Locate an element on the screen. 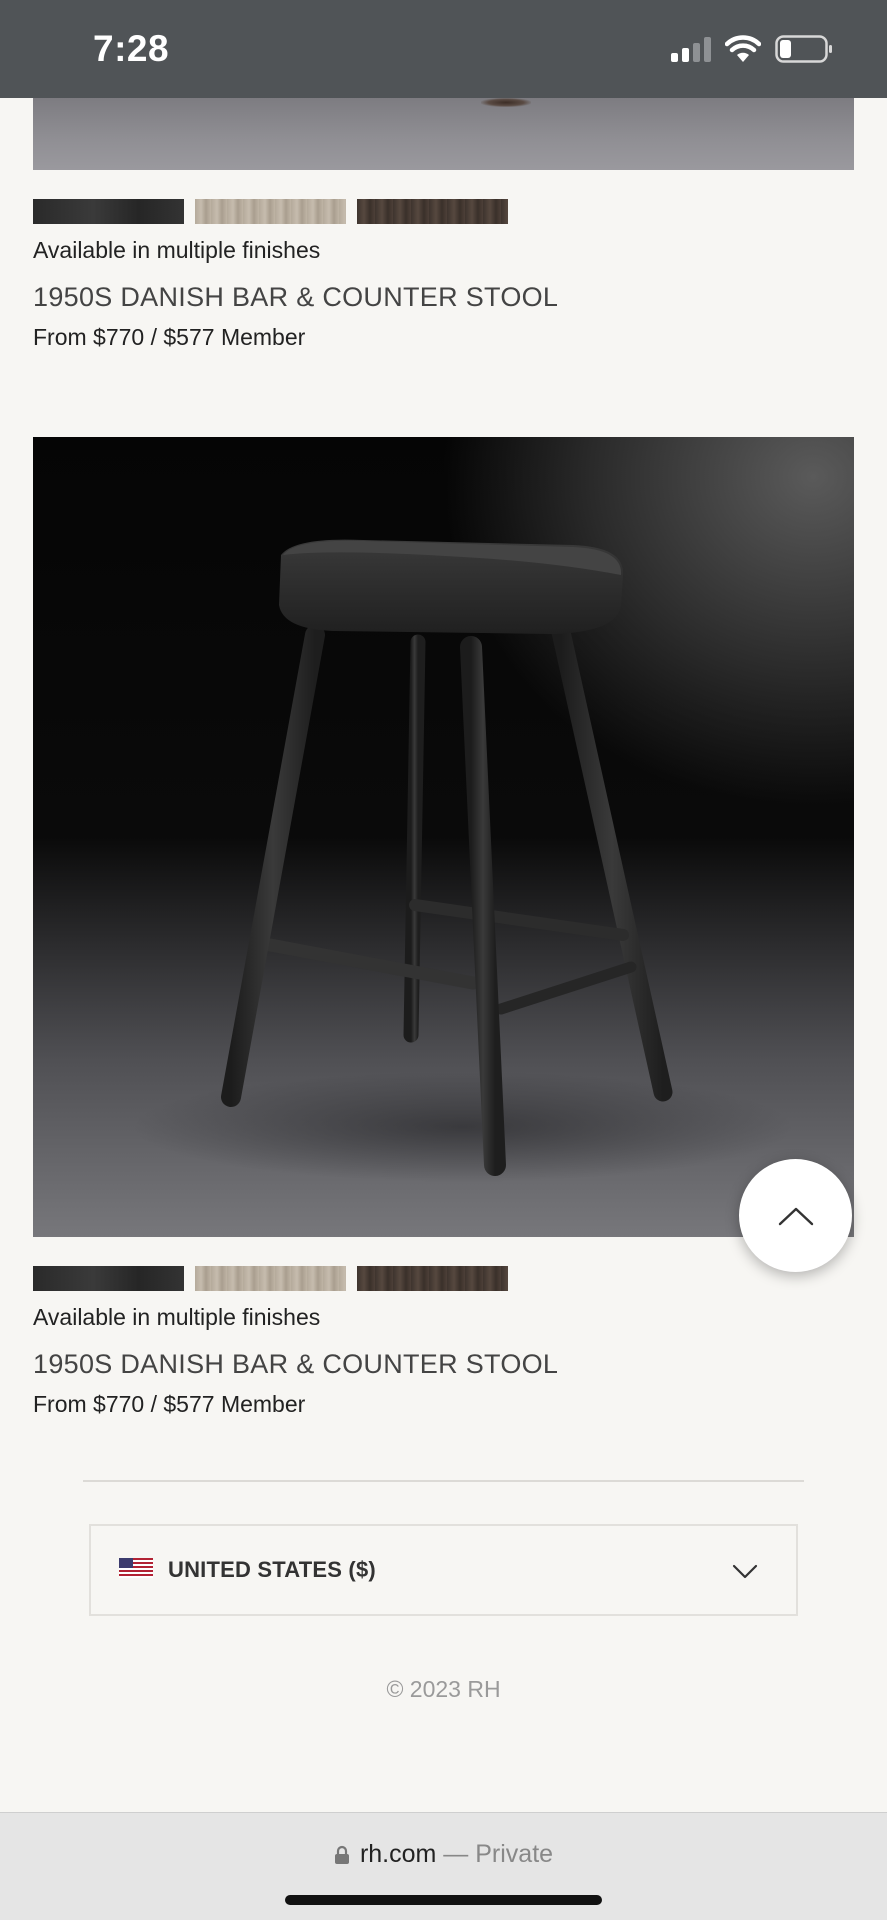 This screenshot has height=1920, width=887. scroll-to-top-button is located at coordinates (795, 1215).